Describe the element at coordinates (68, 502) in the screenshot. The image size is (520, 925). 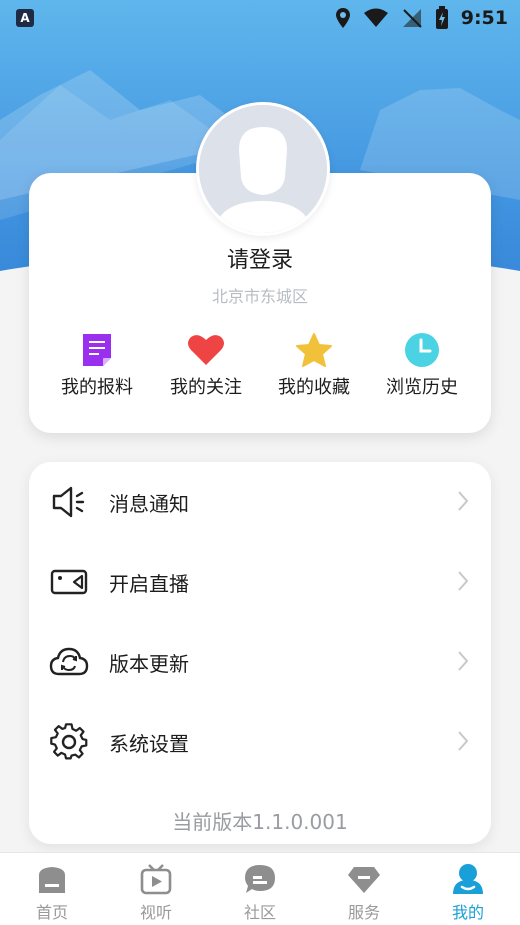
I see `speaker-icon` at that location.